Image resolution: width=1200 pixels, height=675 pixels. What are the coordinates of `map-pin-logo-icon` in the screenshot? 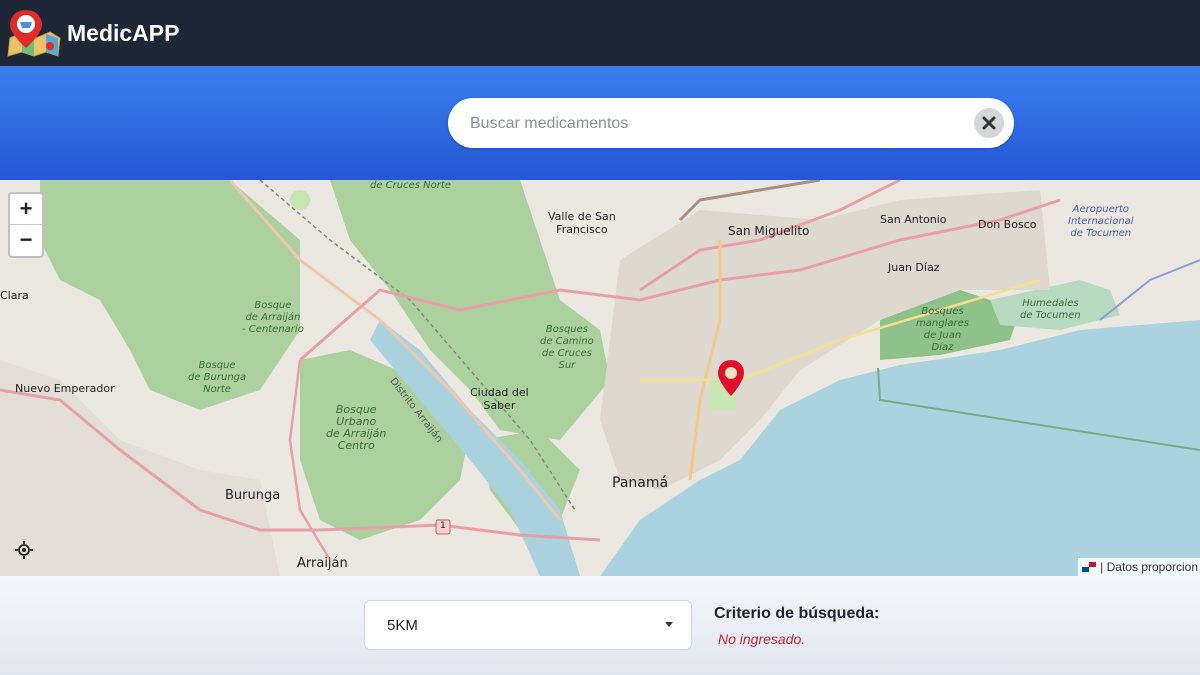 It's located at (34, 33).